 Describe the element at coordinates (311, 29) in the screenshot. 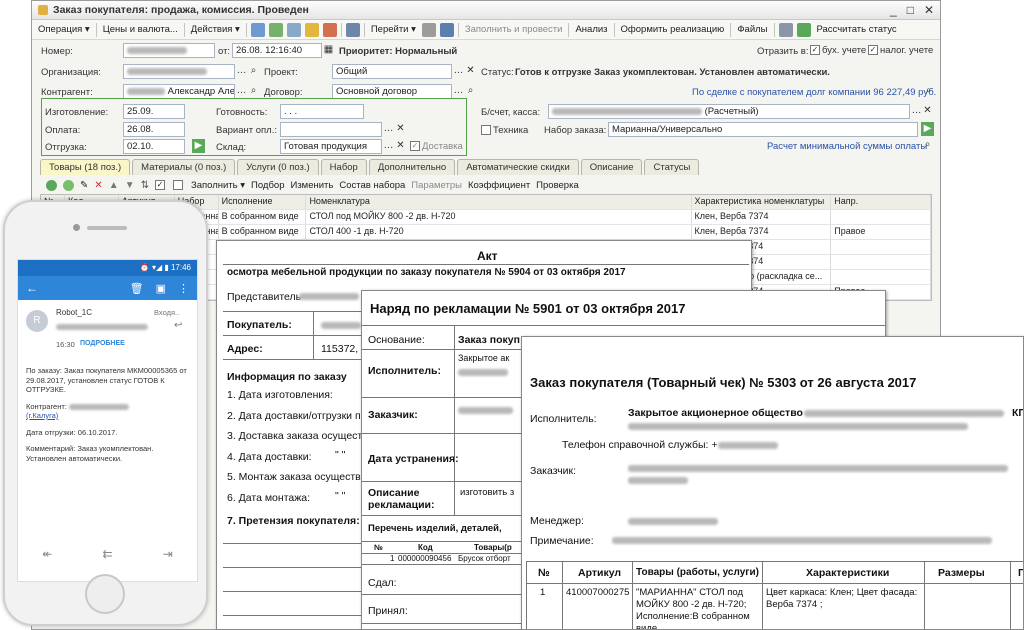

I see `post-icon` at that location.